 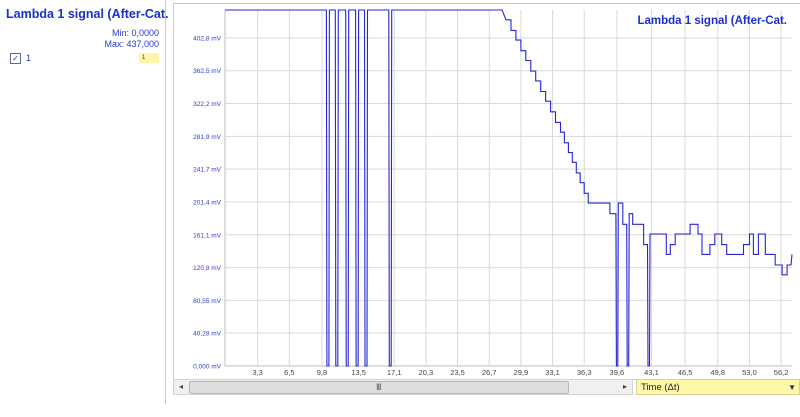 I want to click on x-tick-label: 56,2, so click(x=781, y=372).